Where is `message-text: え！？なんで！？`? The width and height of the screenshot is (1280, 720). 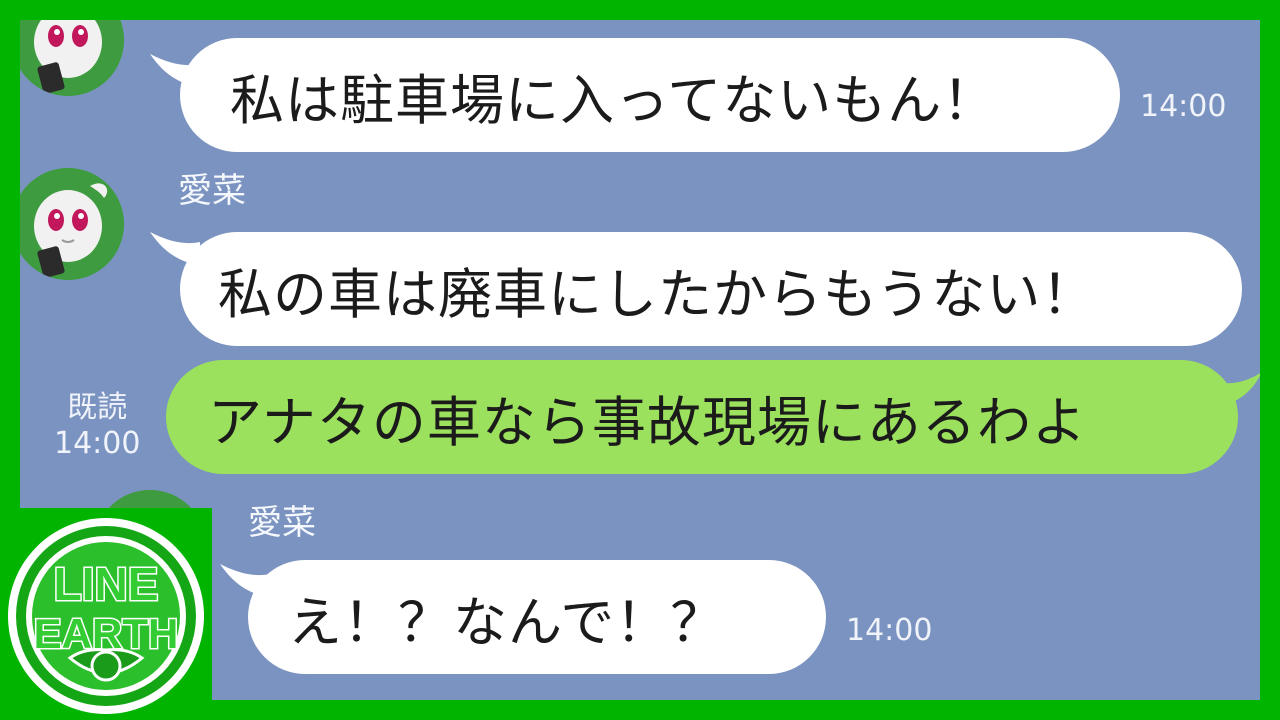 message-text: え！？なんで！？ is located at coordinates (507, 622).